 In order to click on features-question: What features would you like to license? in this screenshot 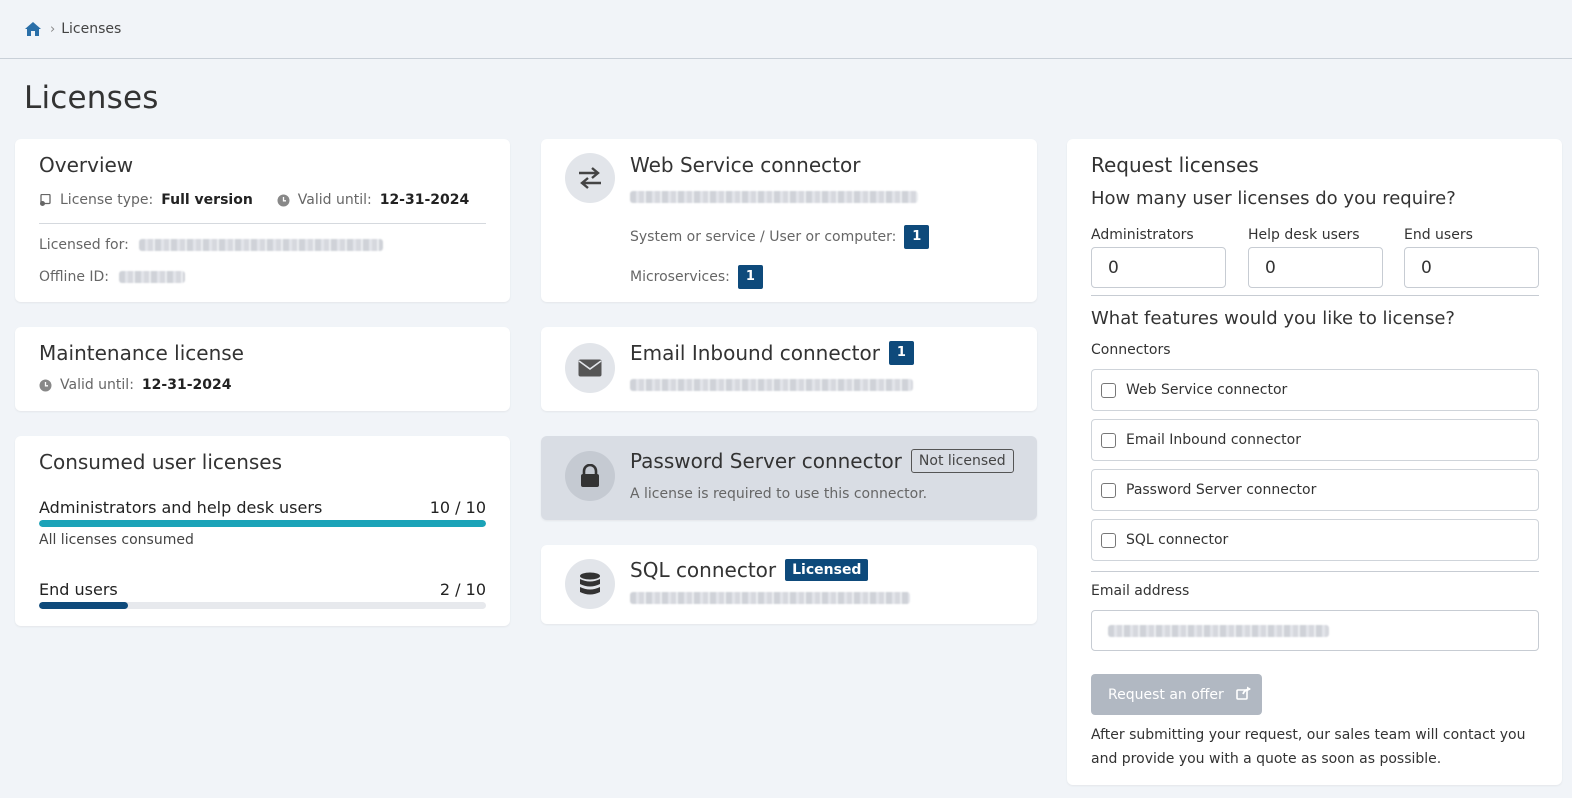, I will do `click(1273, 318)`.